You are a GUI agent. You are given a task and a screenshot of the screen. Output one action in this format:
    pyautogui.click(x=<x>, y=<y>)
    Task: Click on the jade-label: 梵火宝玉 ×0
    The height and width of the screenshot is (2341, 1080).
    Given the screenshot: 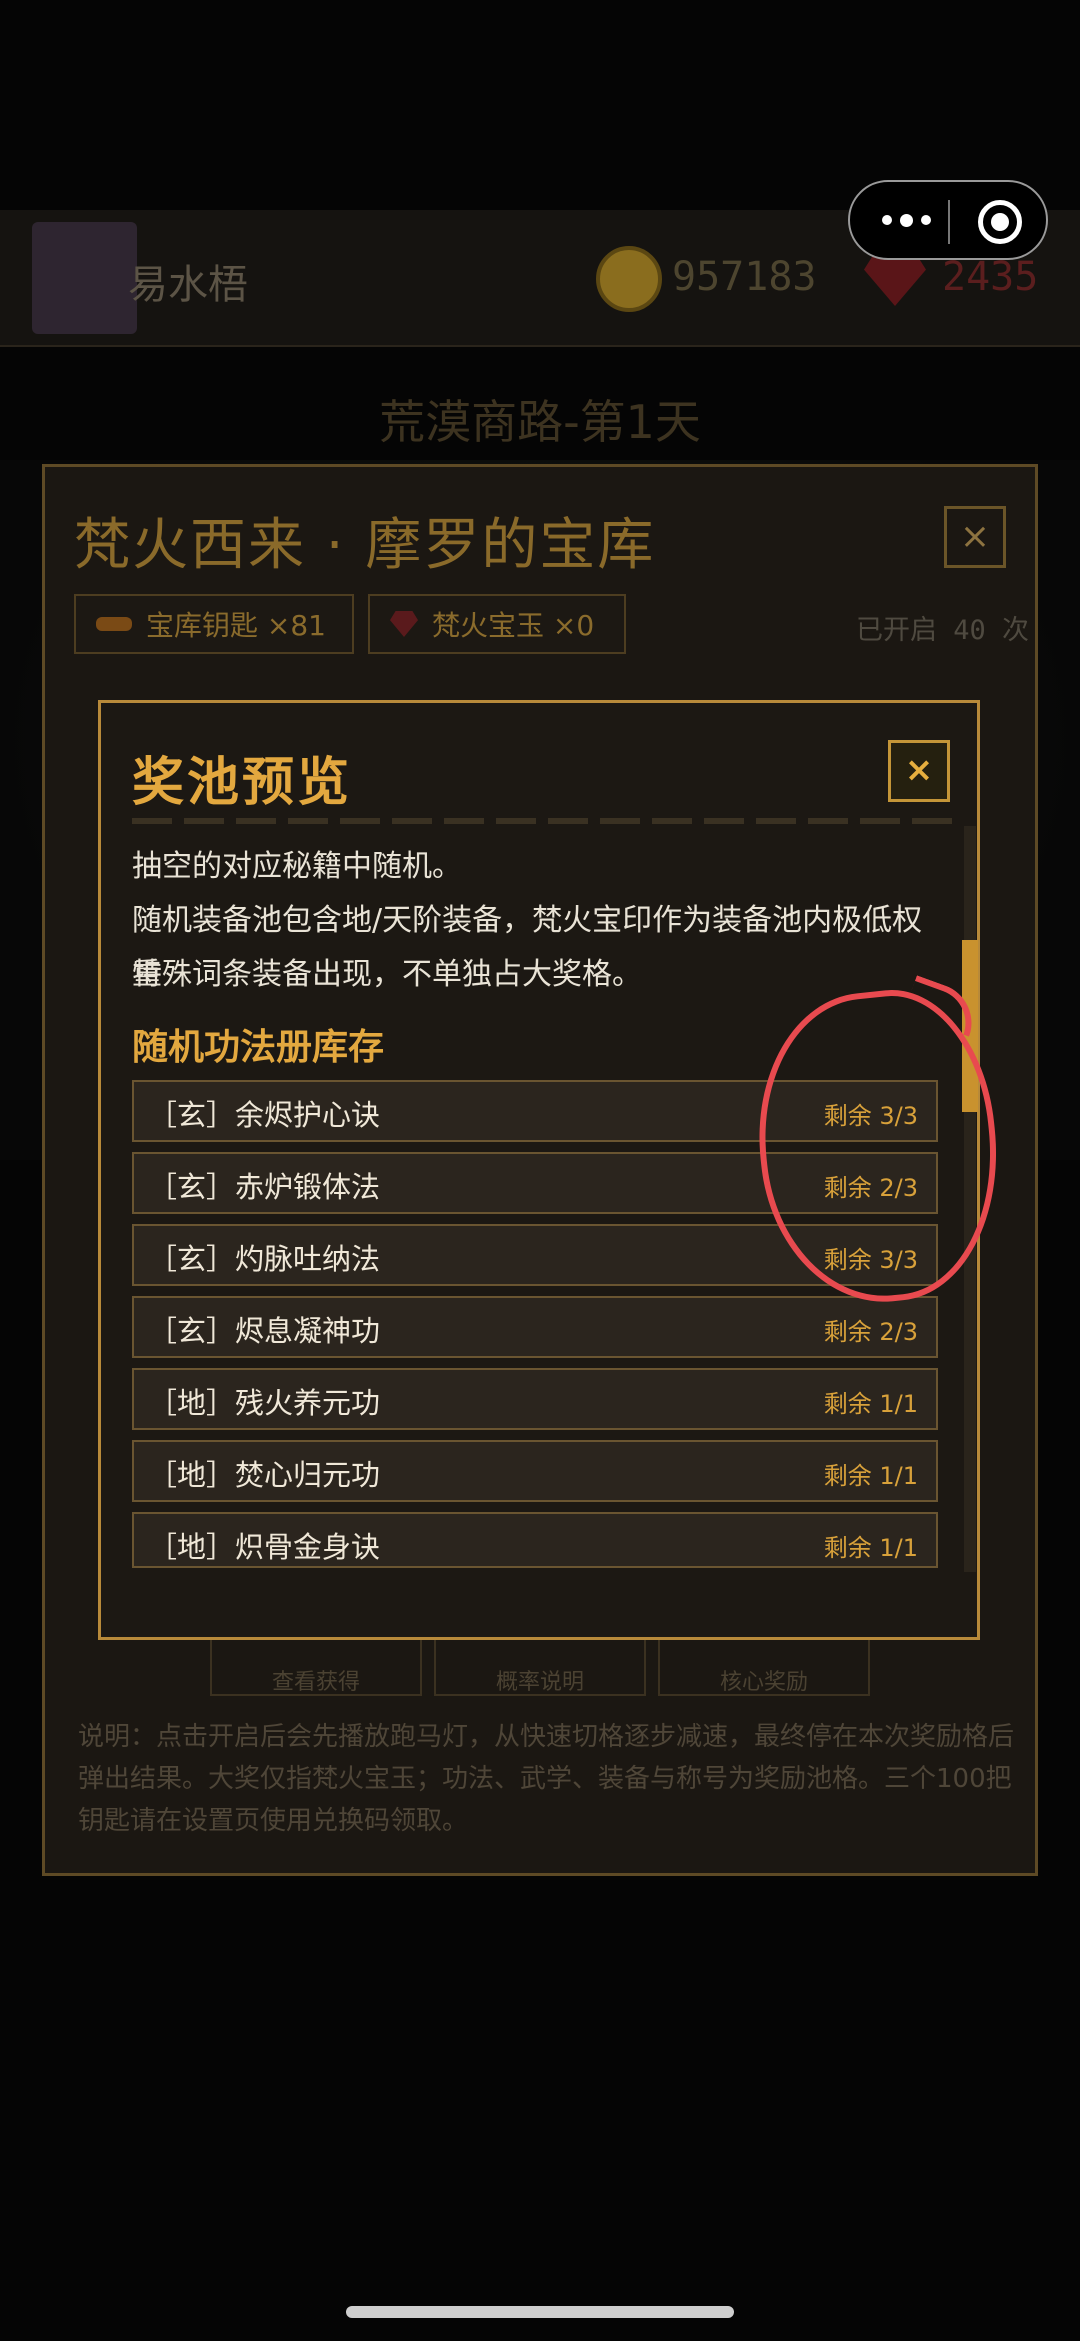 What is the action you would take?
    pyautogui.click(x=513, y=625)
    